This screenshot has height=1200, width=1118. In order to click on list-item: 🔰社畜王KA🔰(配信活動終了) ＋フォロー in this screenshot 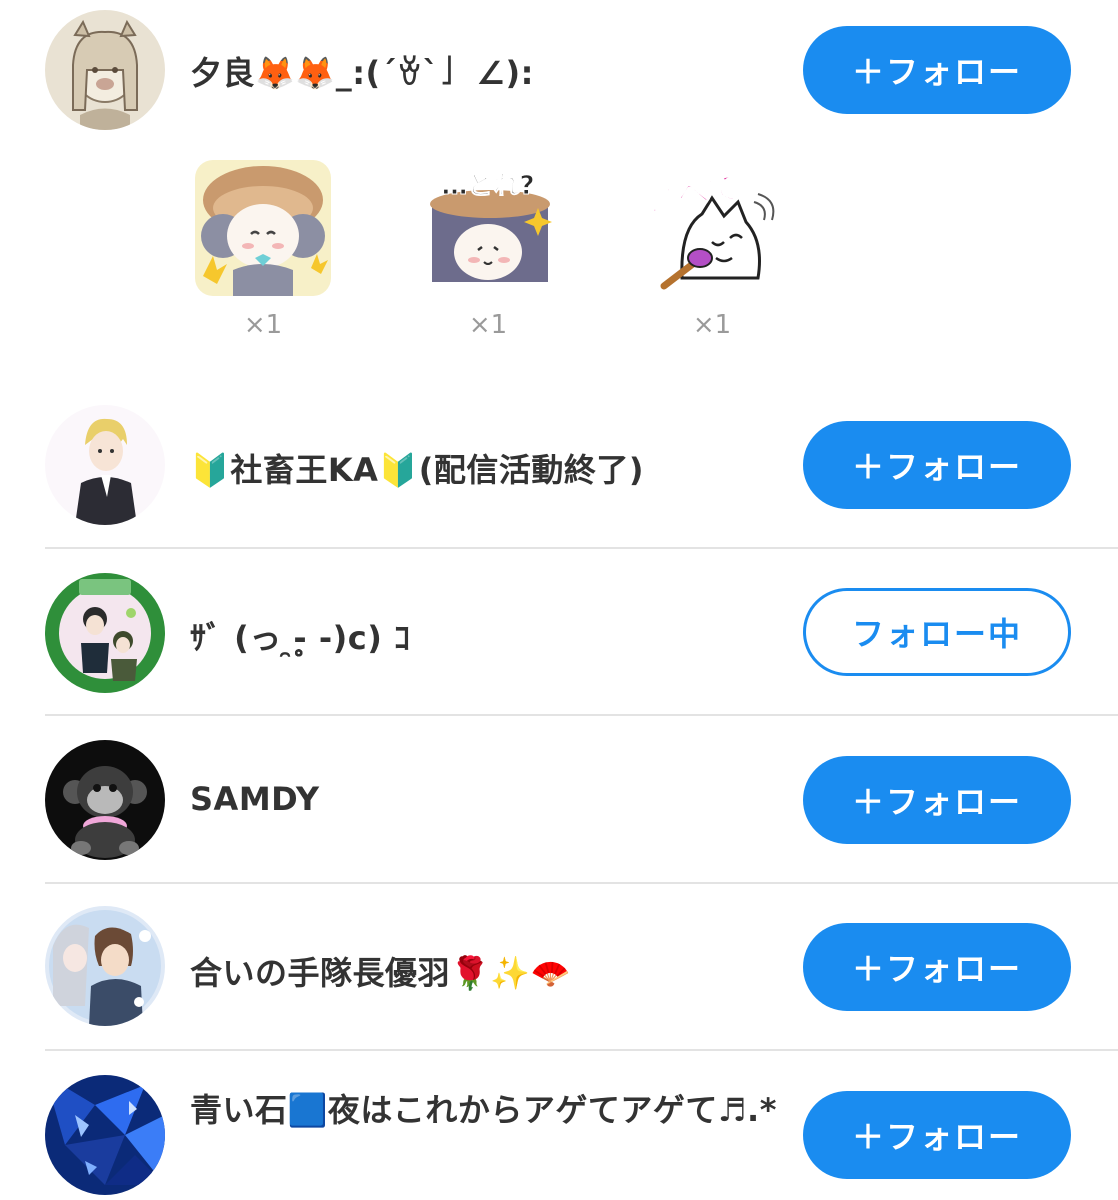, I will do `click(559, 464)`.